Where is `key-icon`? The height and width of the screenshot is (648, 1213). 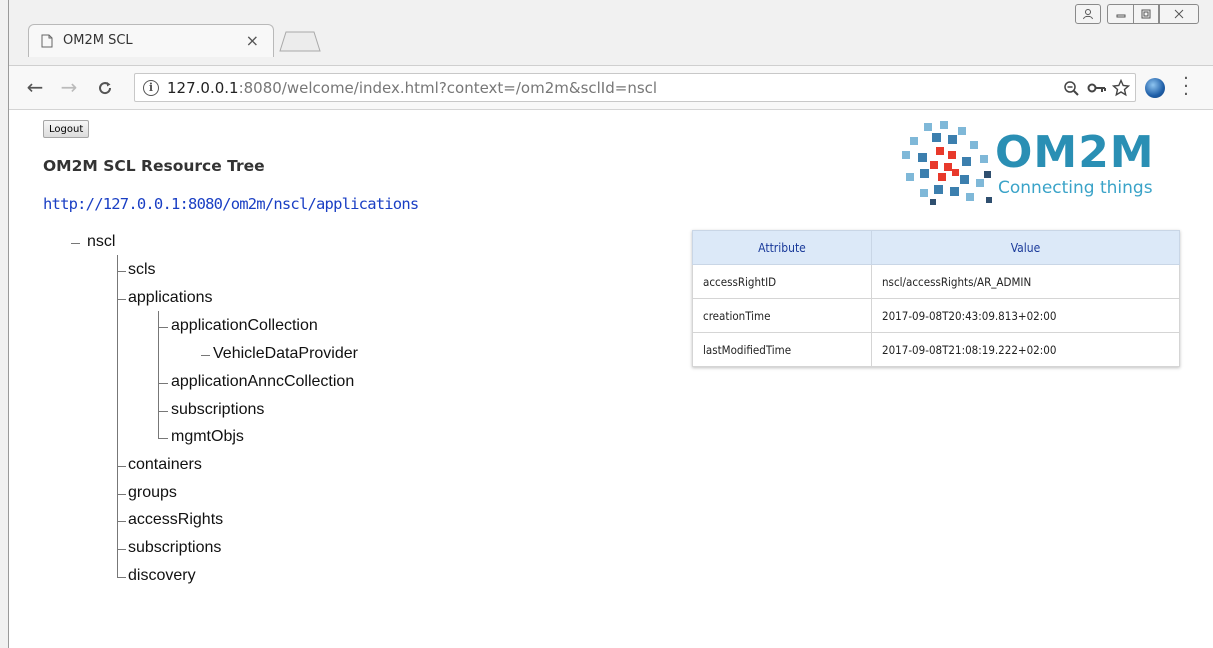
key-icon is located at coordinates (1097, 88).